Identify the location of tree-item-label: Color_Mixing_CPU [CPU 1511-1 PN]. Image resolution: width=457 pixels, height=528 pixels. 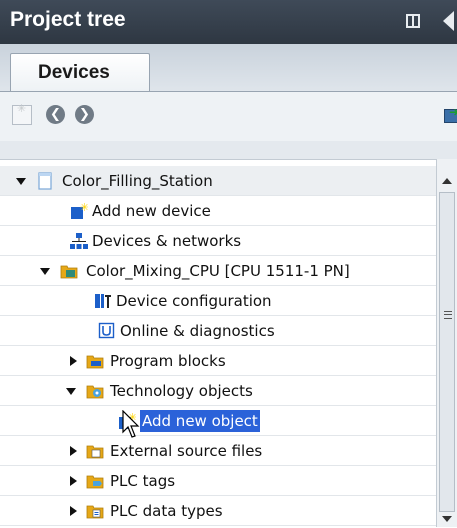
(218, 271).